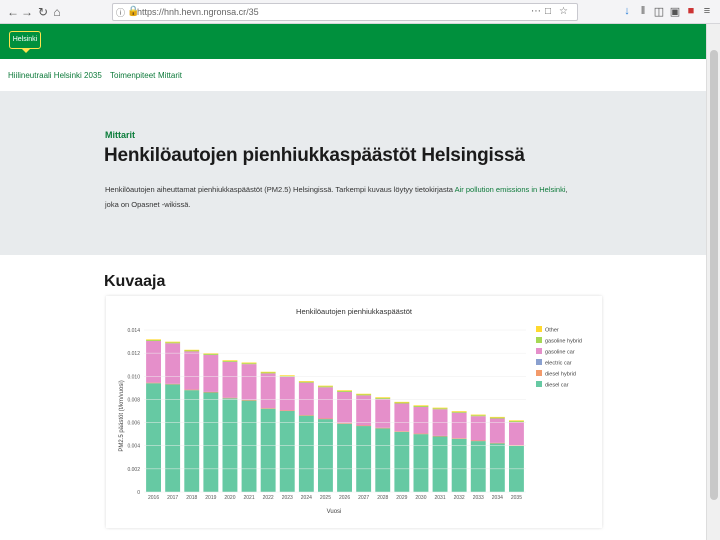 The width and height of the screenshot is (720, 540). What do you see at coordinates (353, 41) in the screenshot?
I see `site-header: Helsinki` at bounding box center [353, 41].